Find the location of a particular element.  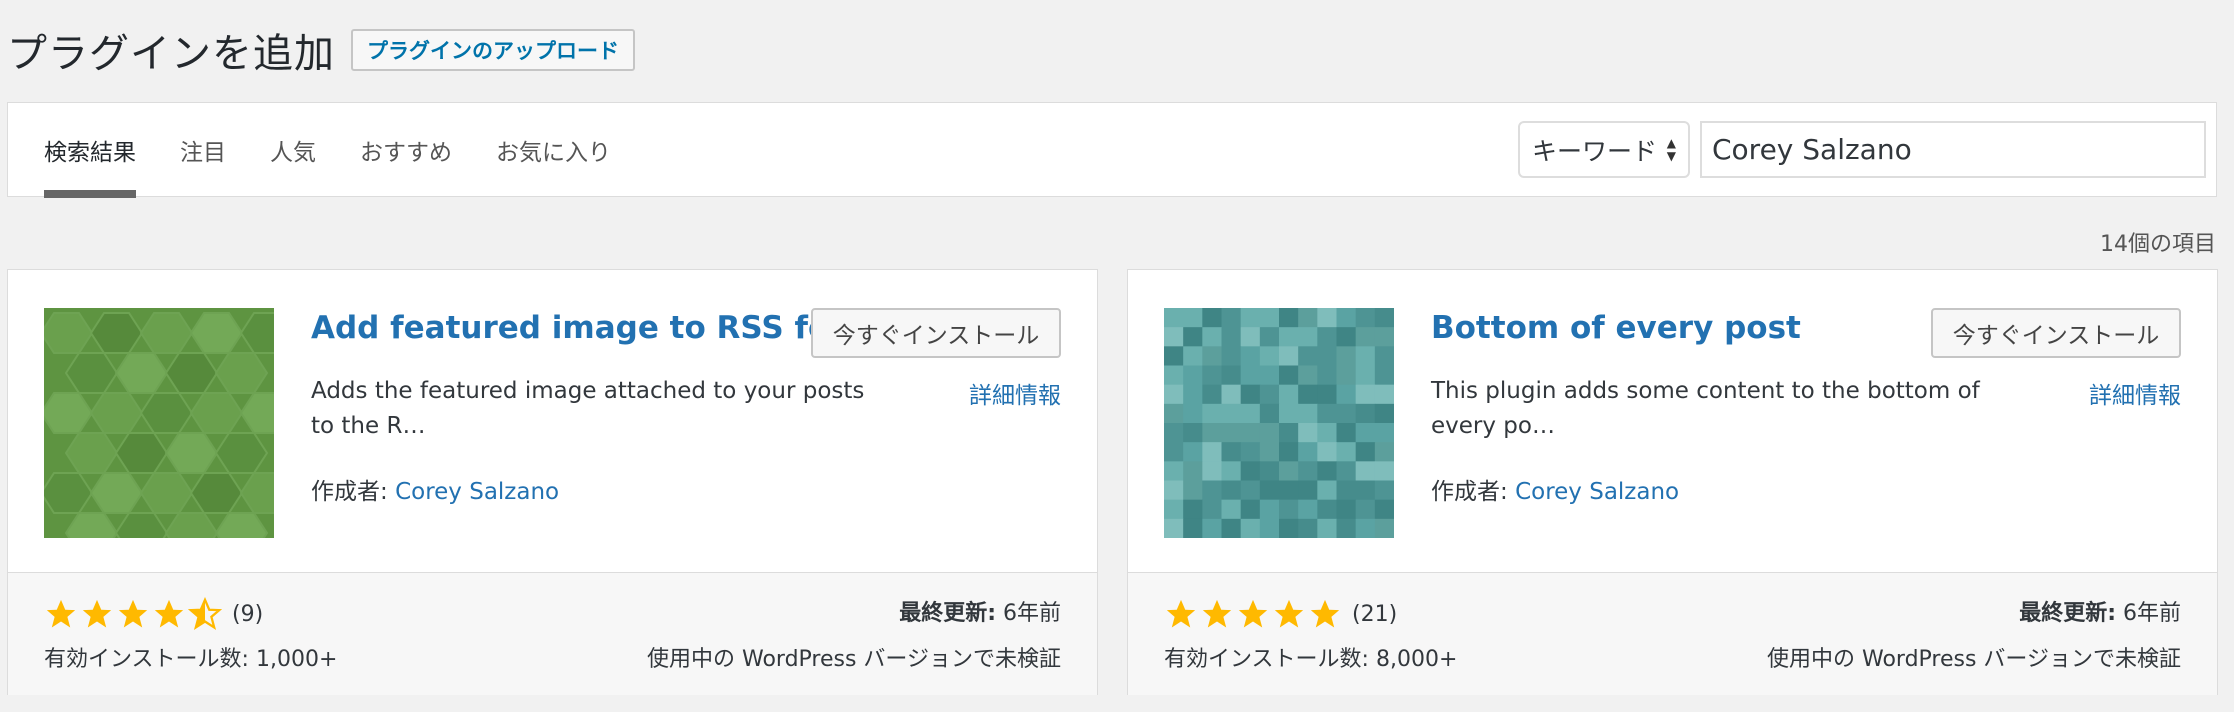

pixel-mosaic-icon is located at coordinates (1279, 423).